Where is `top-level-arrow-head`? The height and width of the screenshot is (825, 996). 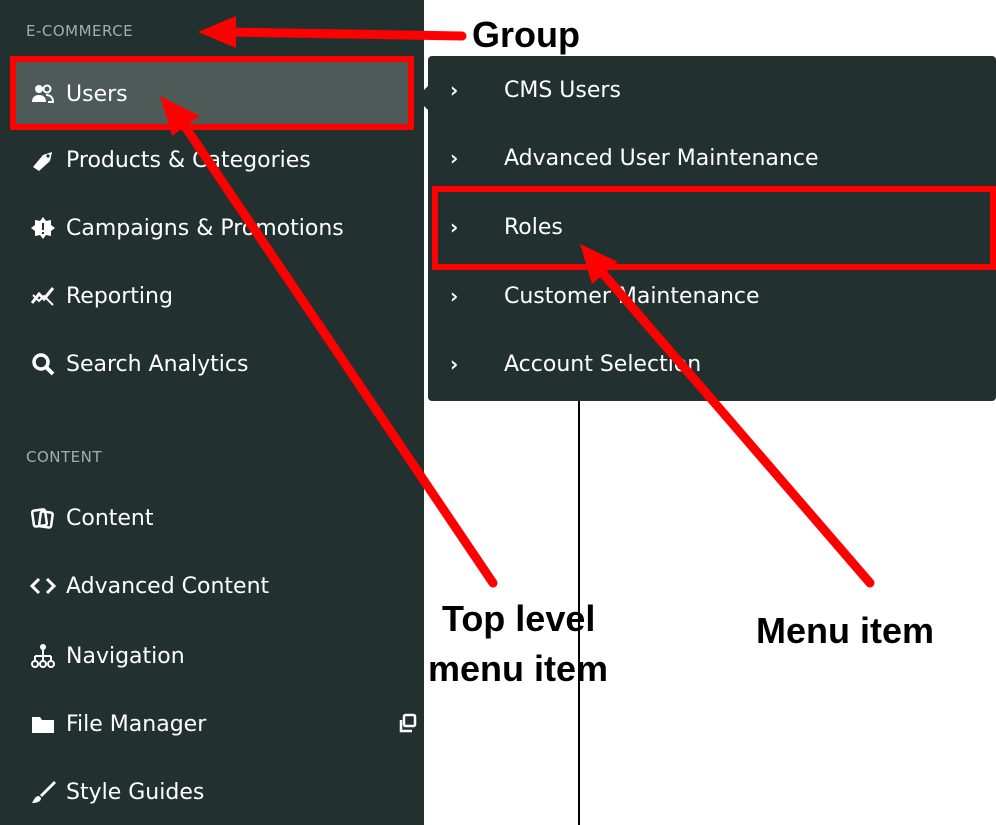 top-level-arrow-head is located at coordinates (180, 116).